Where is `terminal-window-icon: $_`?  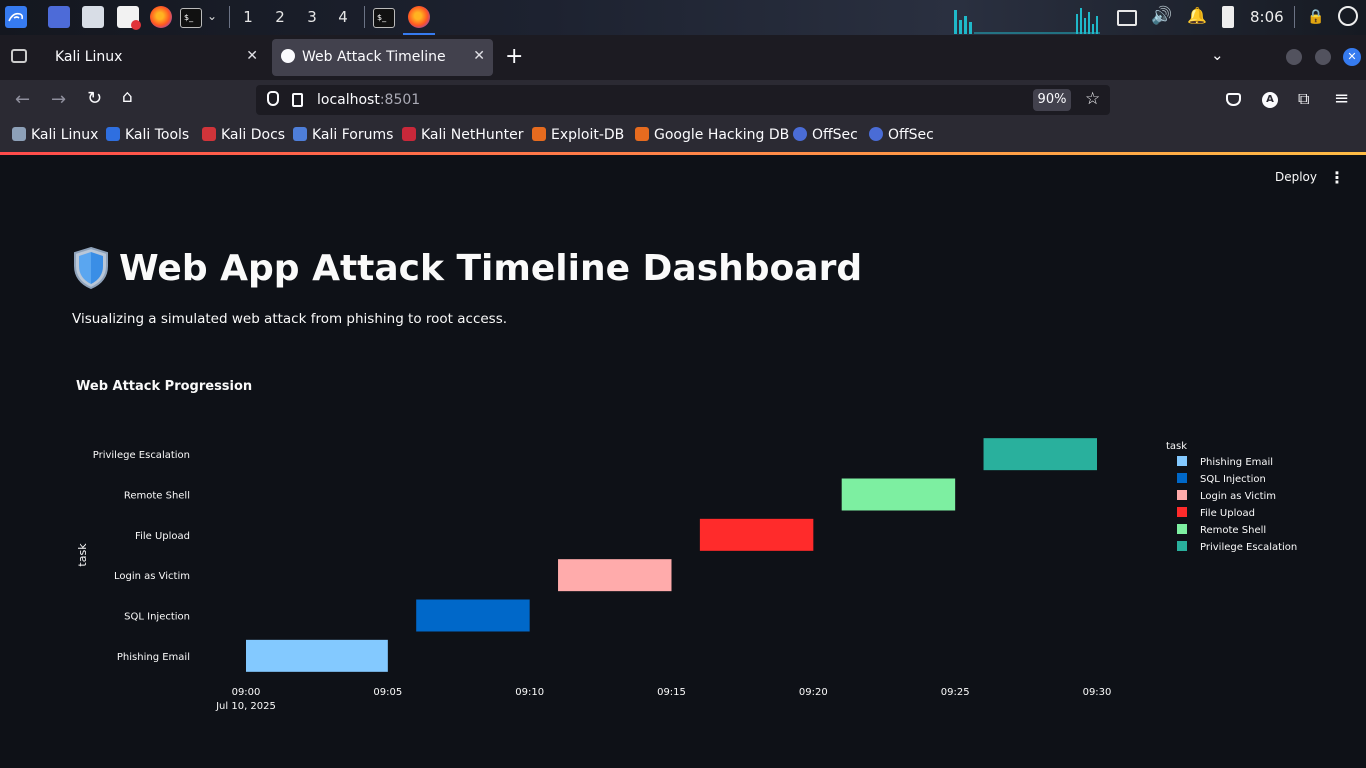 terminal-window-icon: $_ is located at coordinates (384, 18).